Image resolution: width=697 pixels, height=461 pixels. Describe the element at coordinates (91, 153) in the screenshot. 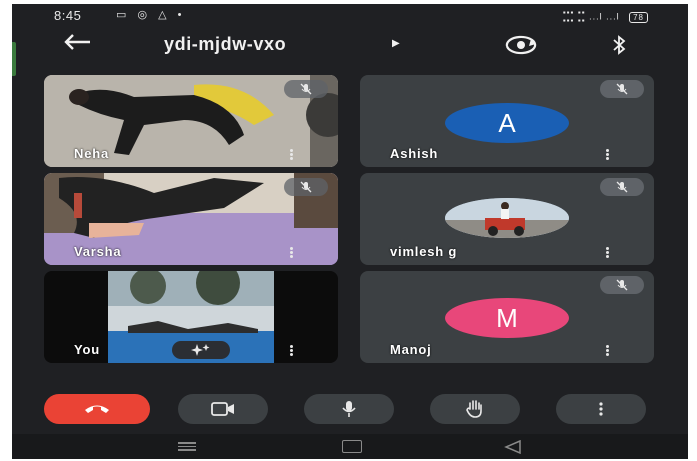

I see `participant-name: Neha` at that location.